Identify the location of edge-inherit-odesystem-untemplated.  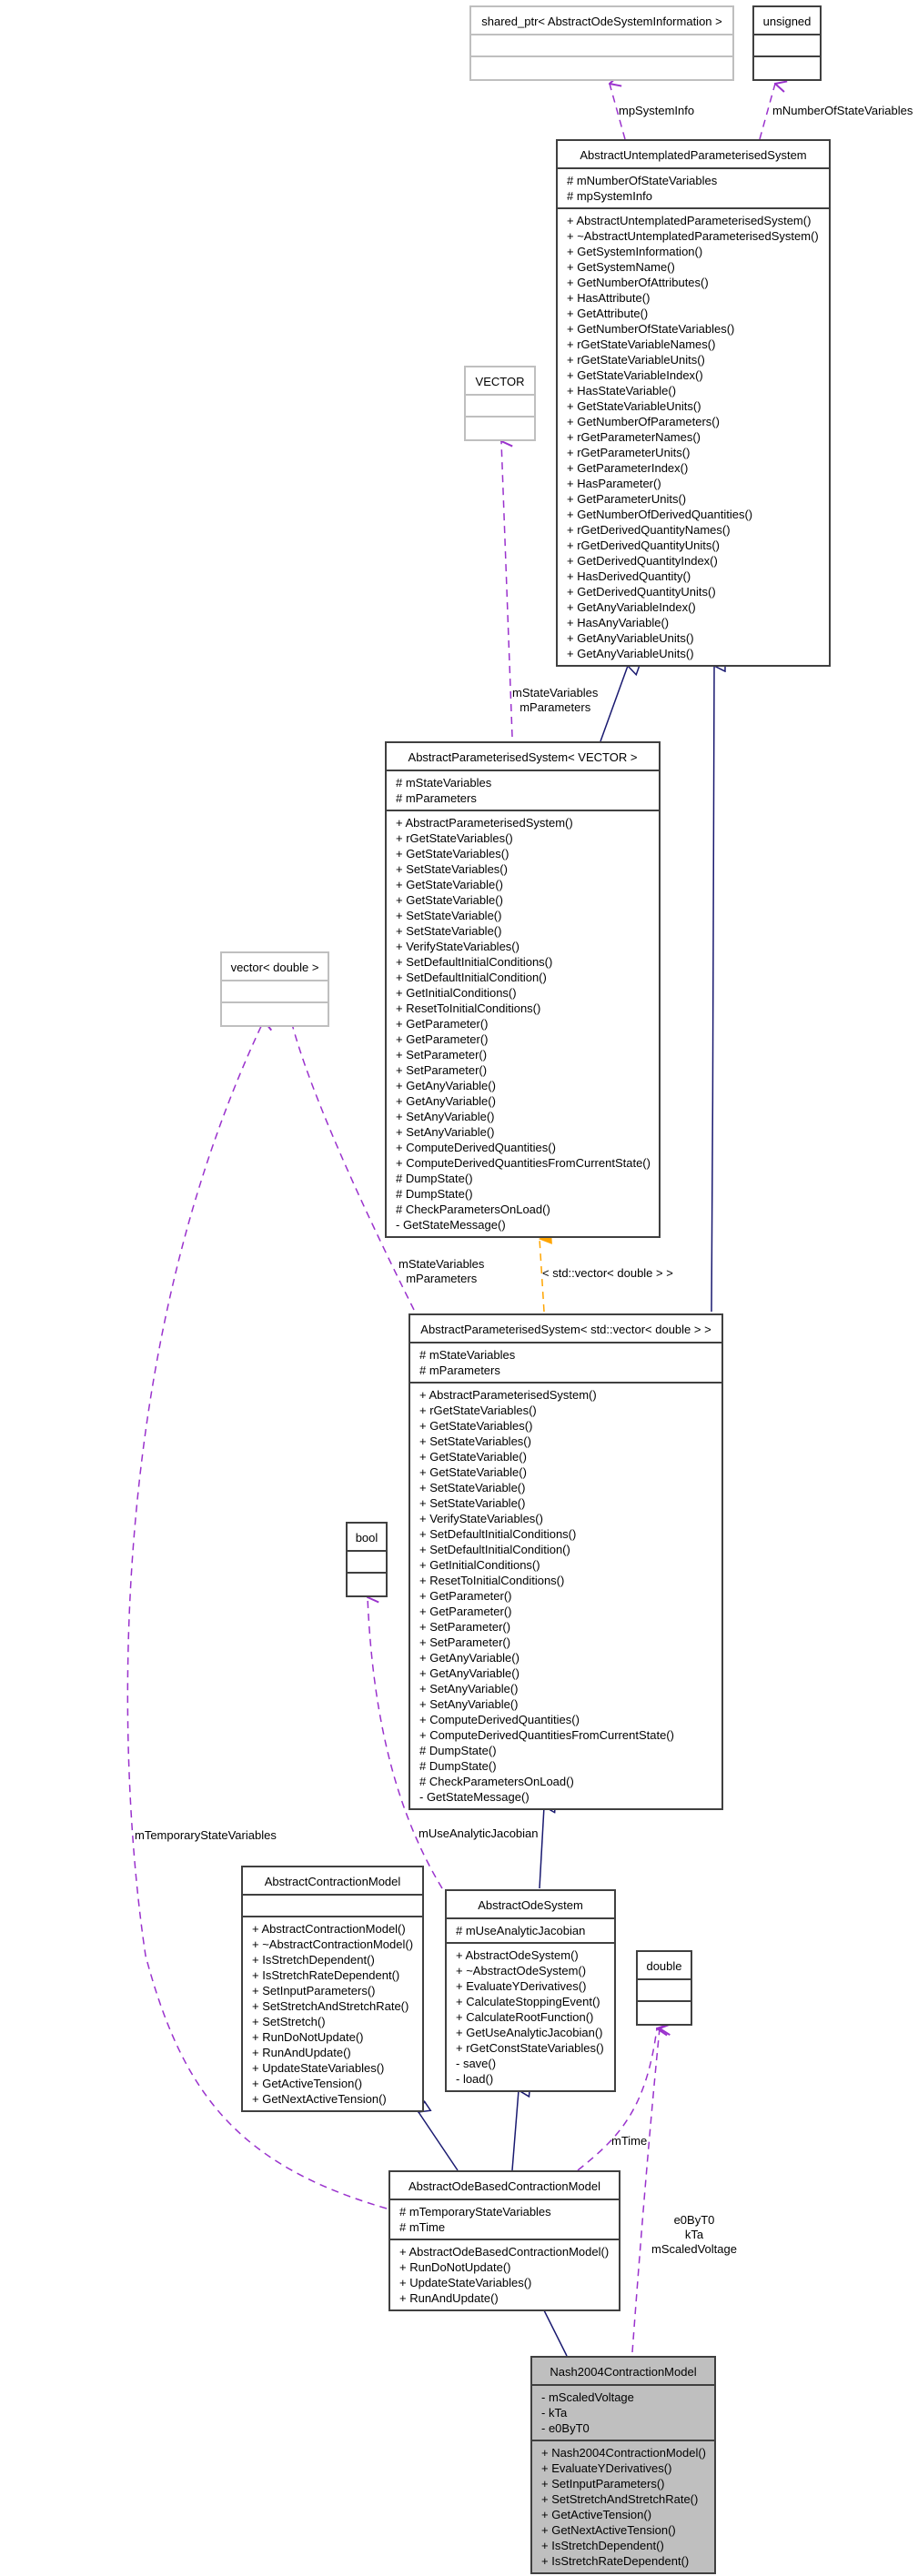
(712, 989).